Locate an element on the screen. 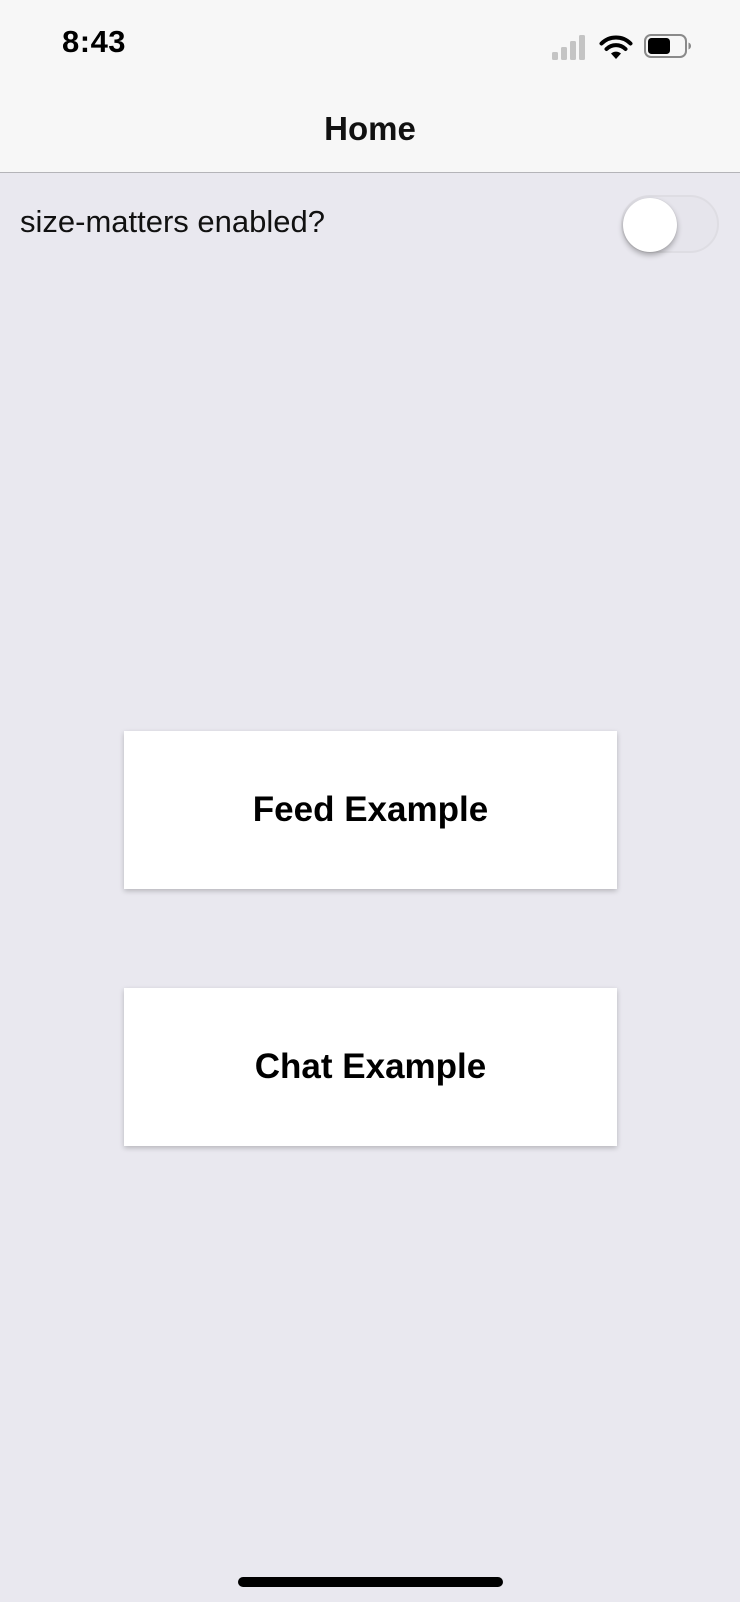  chat-example-button: Chat Example is located at coordinates (370, 1067).